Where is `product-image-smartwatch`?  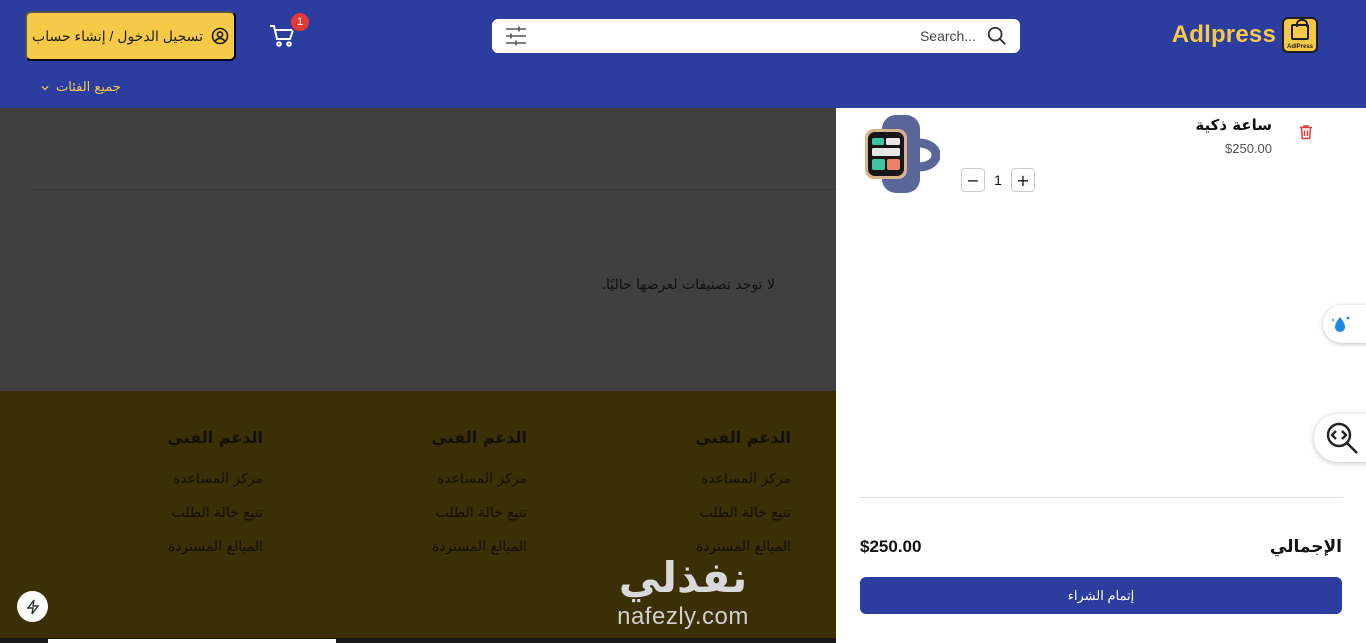
product-image-smartwatch is located at coordinates (902, 154).